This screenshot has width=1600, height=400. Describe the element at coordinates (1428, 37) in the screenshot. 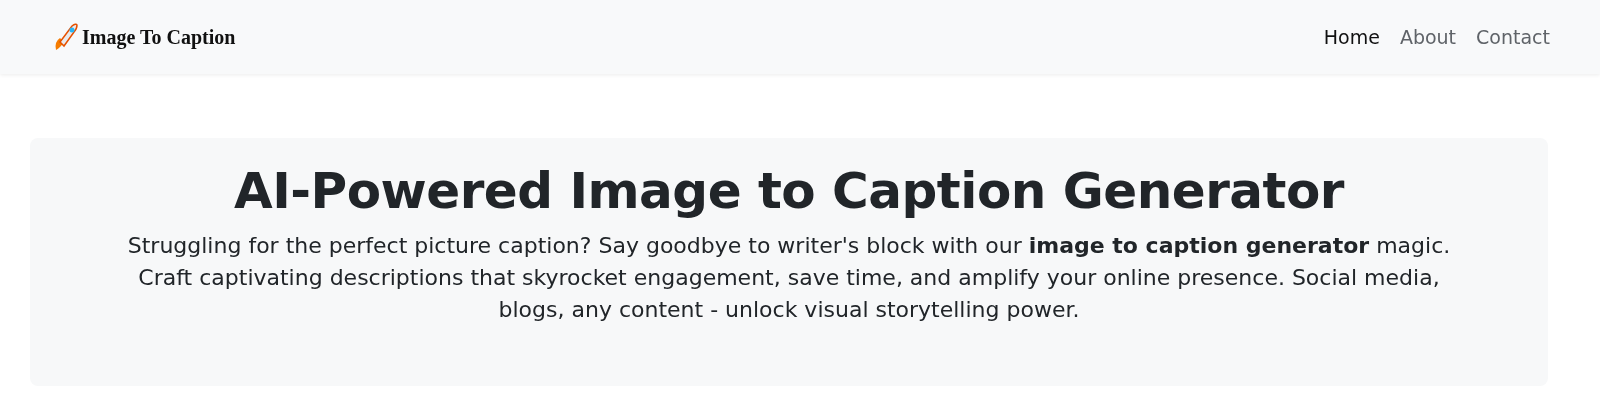

I see `nav-link: About` at that location.